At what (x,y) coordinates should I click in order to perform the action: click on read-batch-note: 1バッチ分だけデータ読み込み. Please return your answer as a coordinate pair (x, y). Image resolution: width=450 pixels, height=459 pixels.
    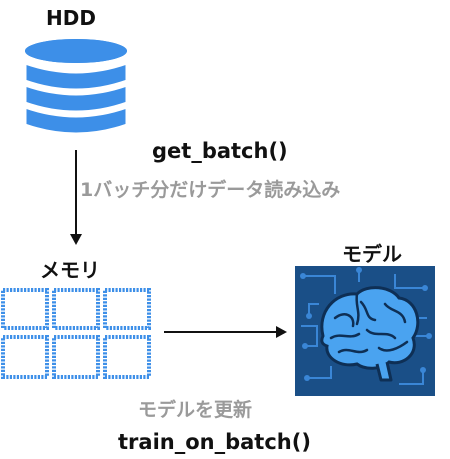
    Looking at the image, I should click on (210, 190).